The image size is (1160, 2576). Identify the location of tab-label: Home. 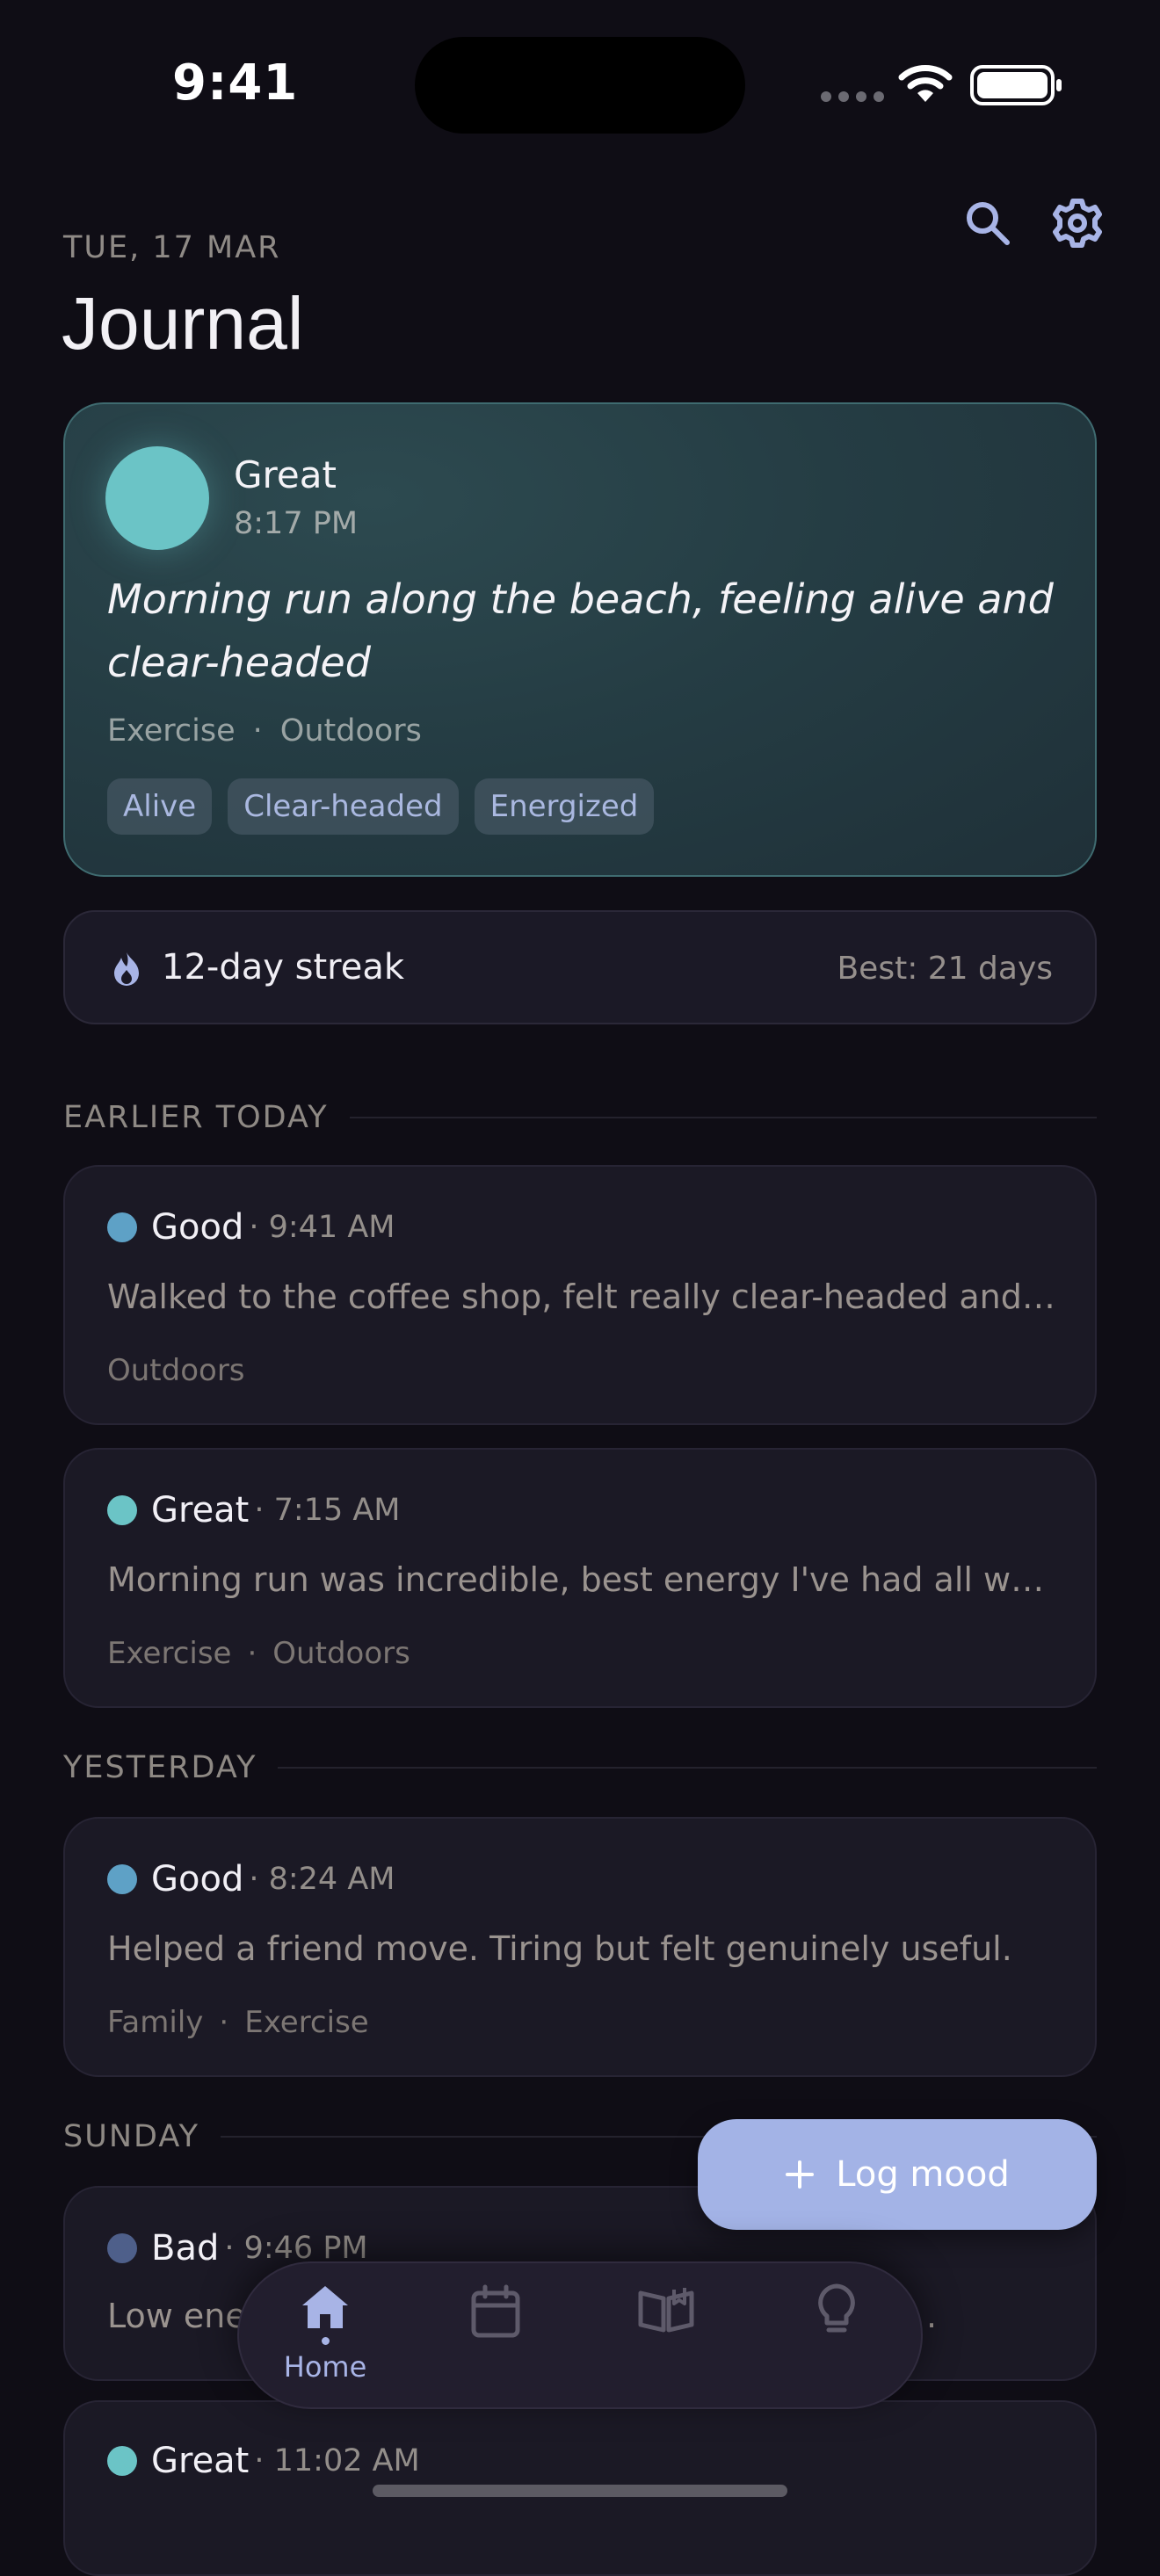
(325, 2367).